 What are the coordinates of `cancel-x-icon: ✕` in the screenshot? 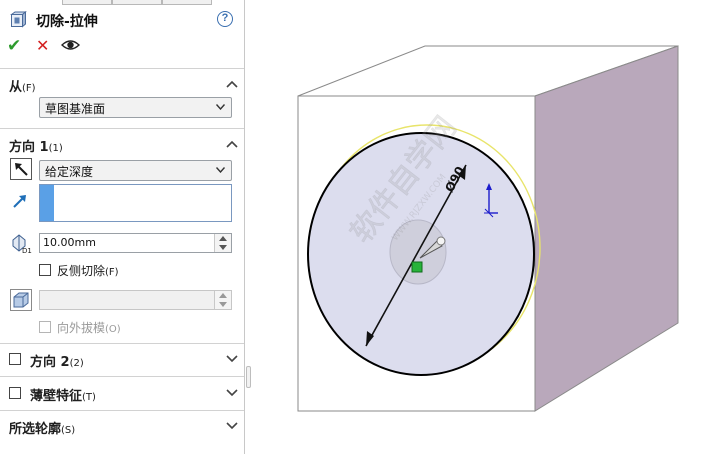 It's located at (42, 45).